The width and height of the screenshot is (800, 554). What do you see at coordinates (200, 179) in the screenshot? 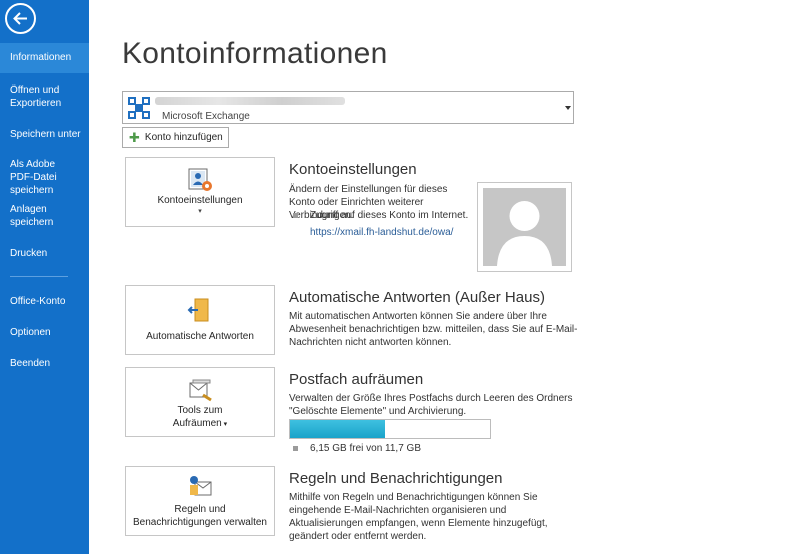
I see `account-settings-icon` at bounding box center [200, 179].